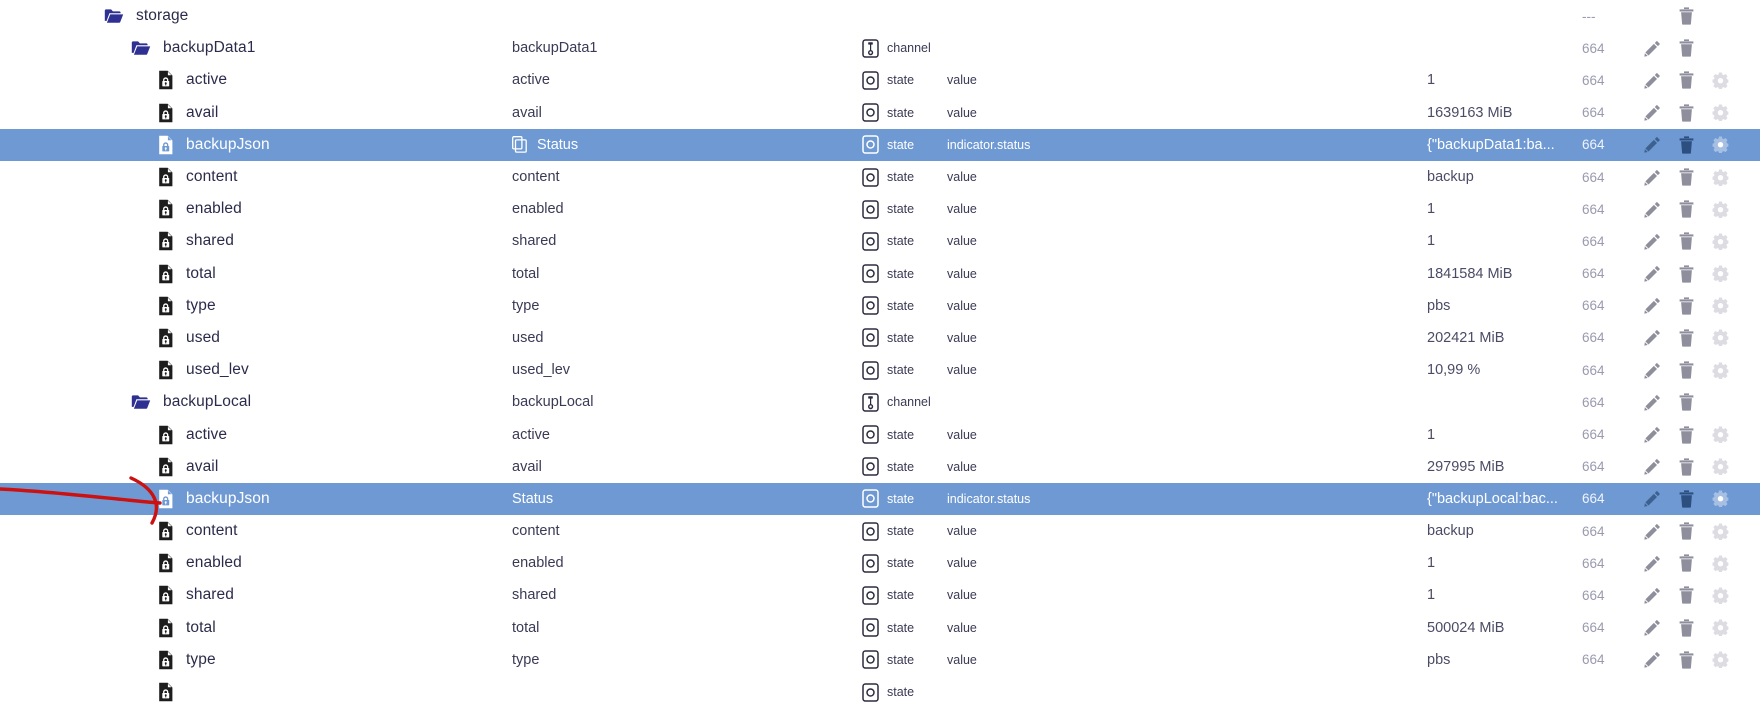 This screenshot has width=1760, height=708. Describe the element at coordinates (880, 16) in the screenshot. I see `tree-row: storage ---` at that location.